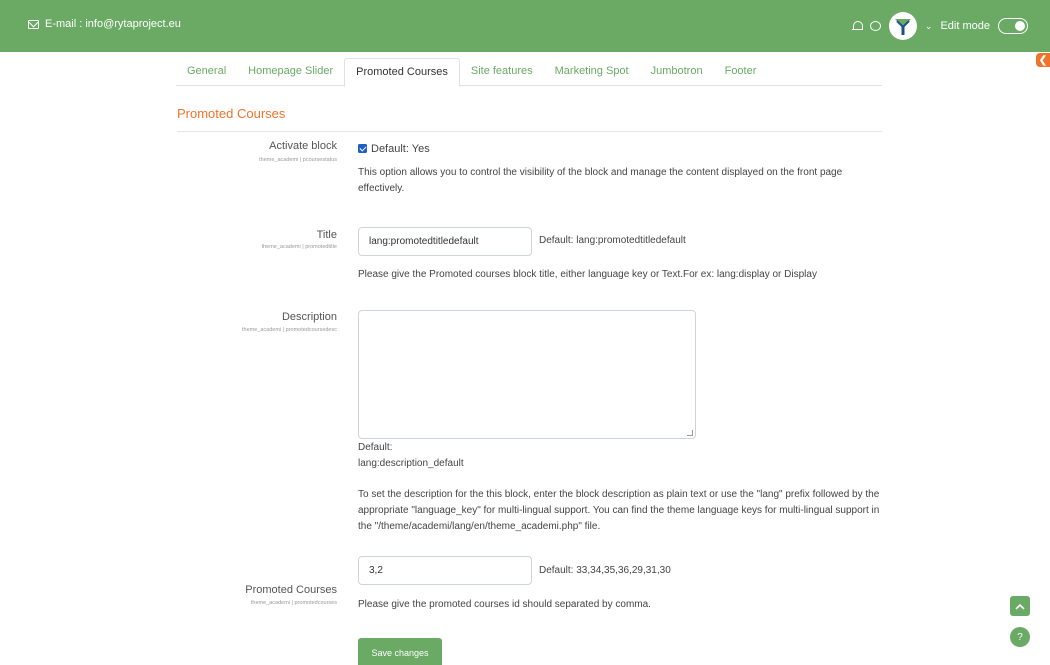  Describe the element at coordinates (298, 160) in the screenshot. I see `activate-block-setting-name: theme_academi | pcoursestatus` at that location.